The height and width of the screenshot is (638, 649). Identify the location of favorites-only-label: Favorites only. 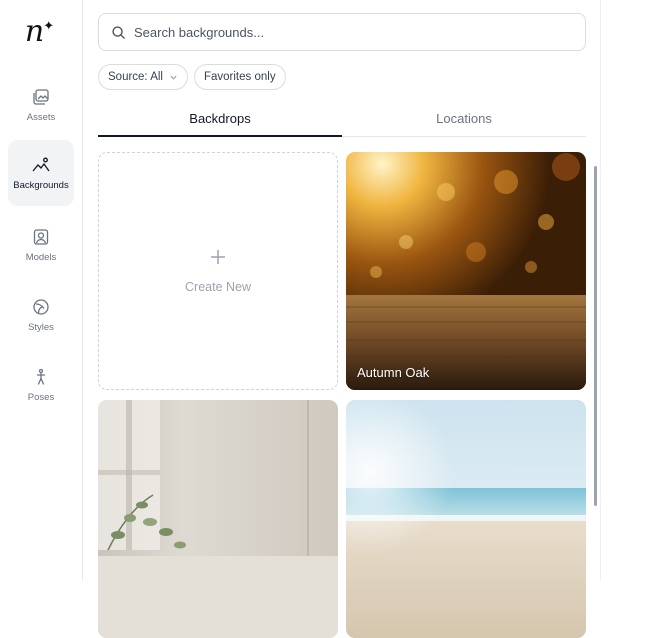
(239, 77).